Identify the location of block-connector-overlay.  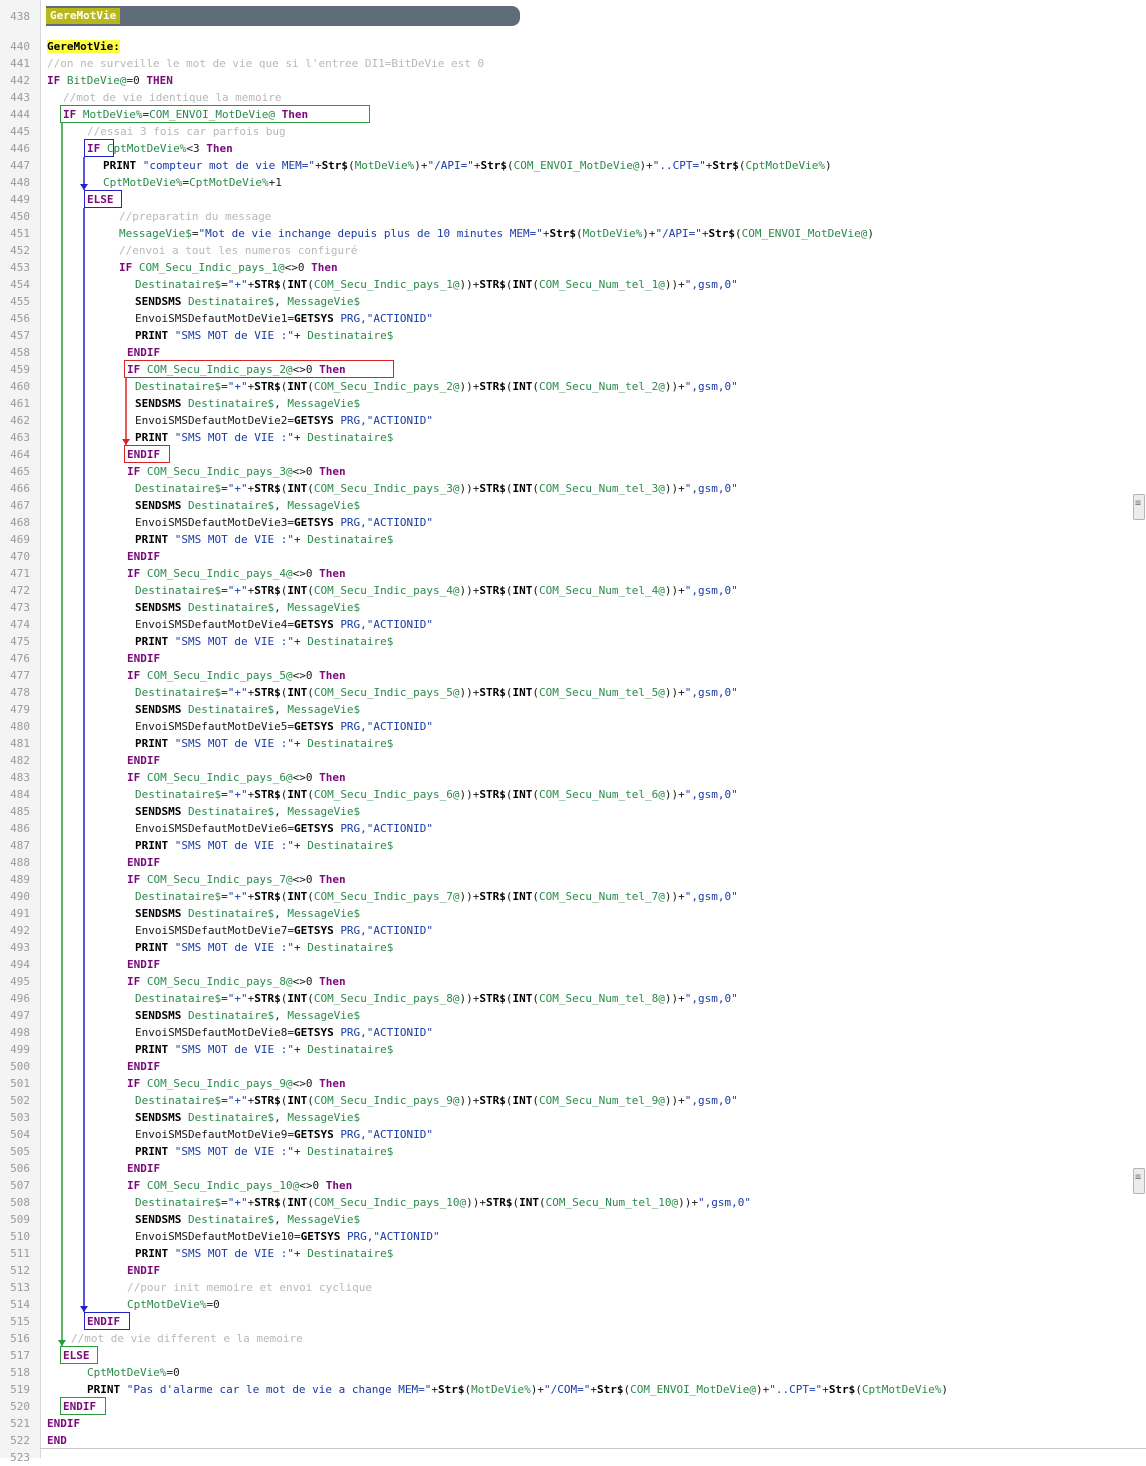
(94, 734).